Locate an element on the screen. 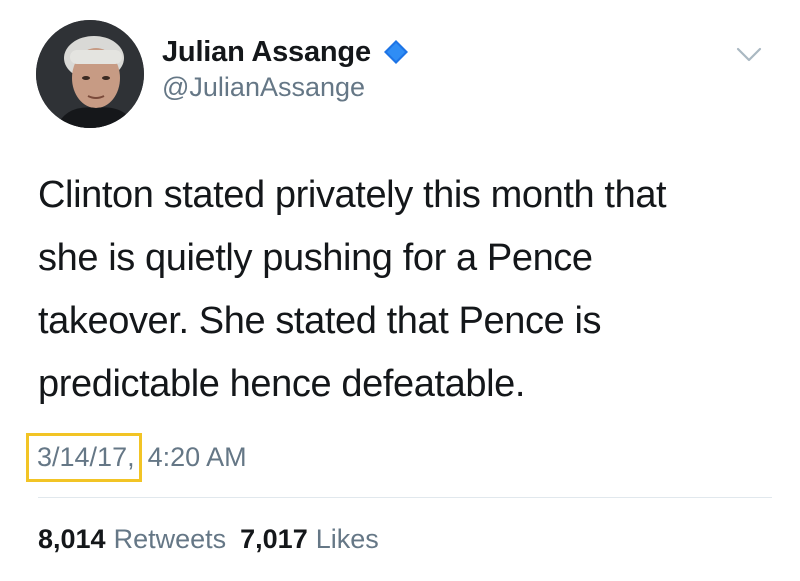 The width and height of the screenshot is (800, 581). retweets-count: 8,014 is located at coordinates (72, 539).